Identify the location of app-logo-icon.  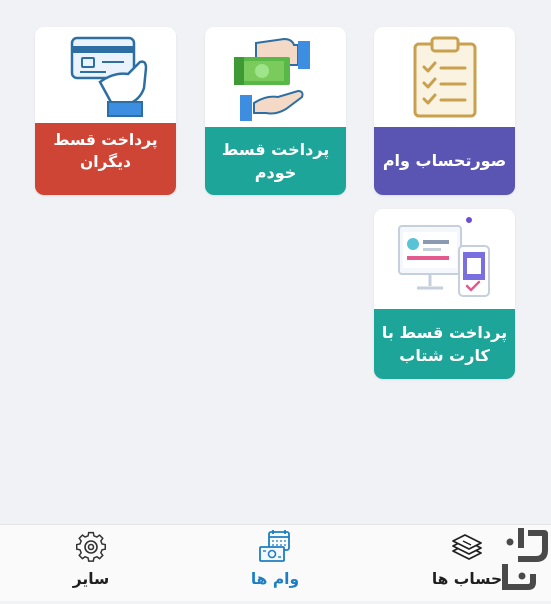
(521, 558).